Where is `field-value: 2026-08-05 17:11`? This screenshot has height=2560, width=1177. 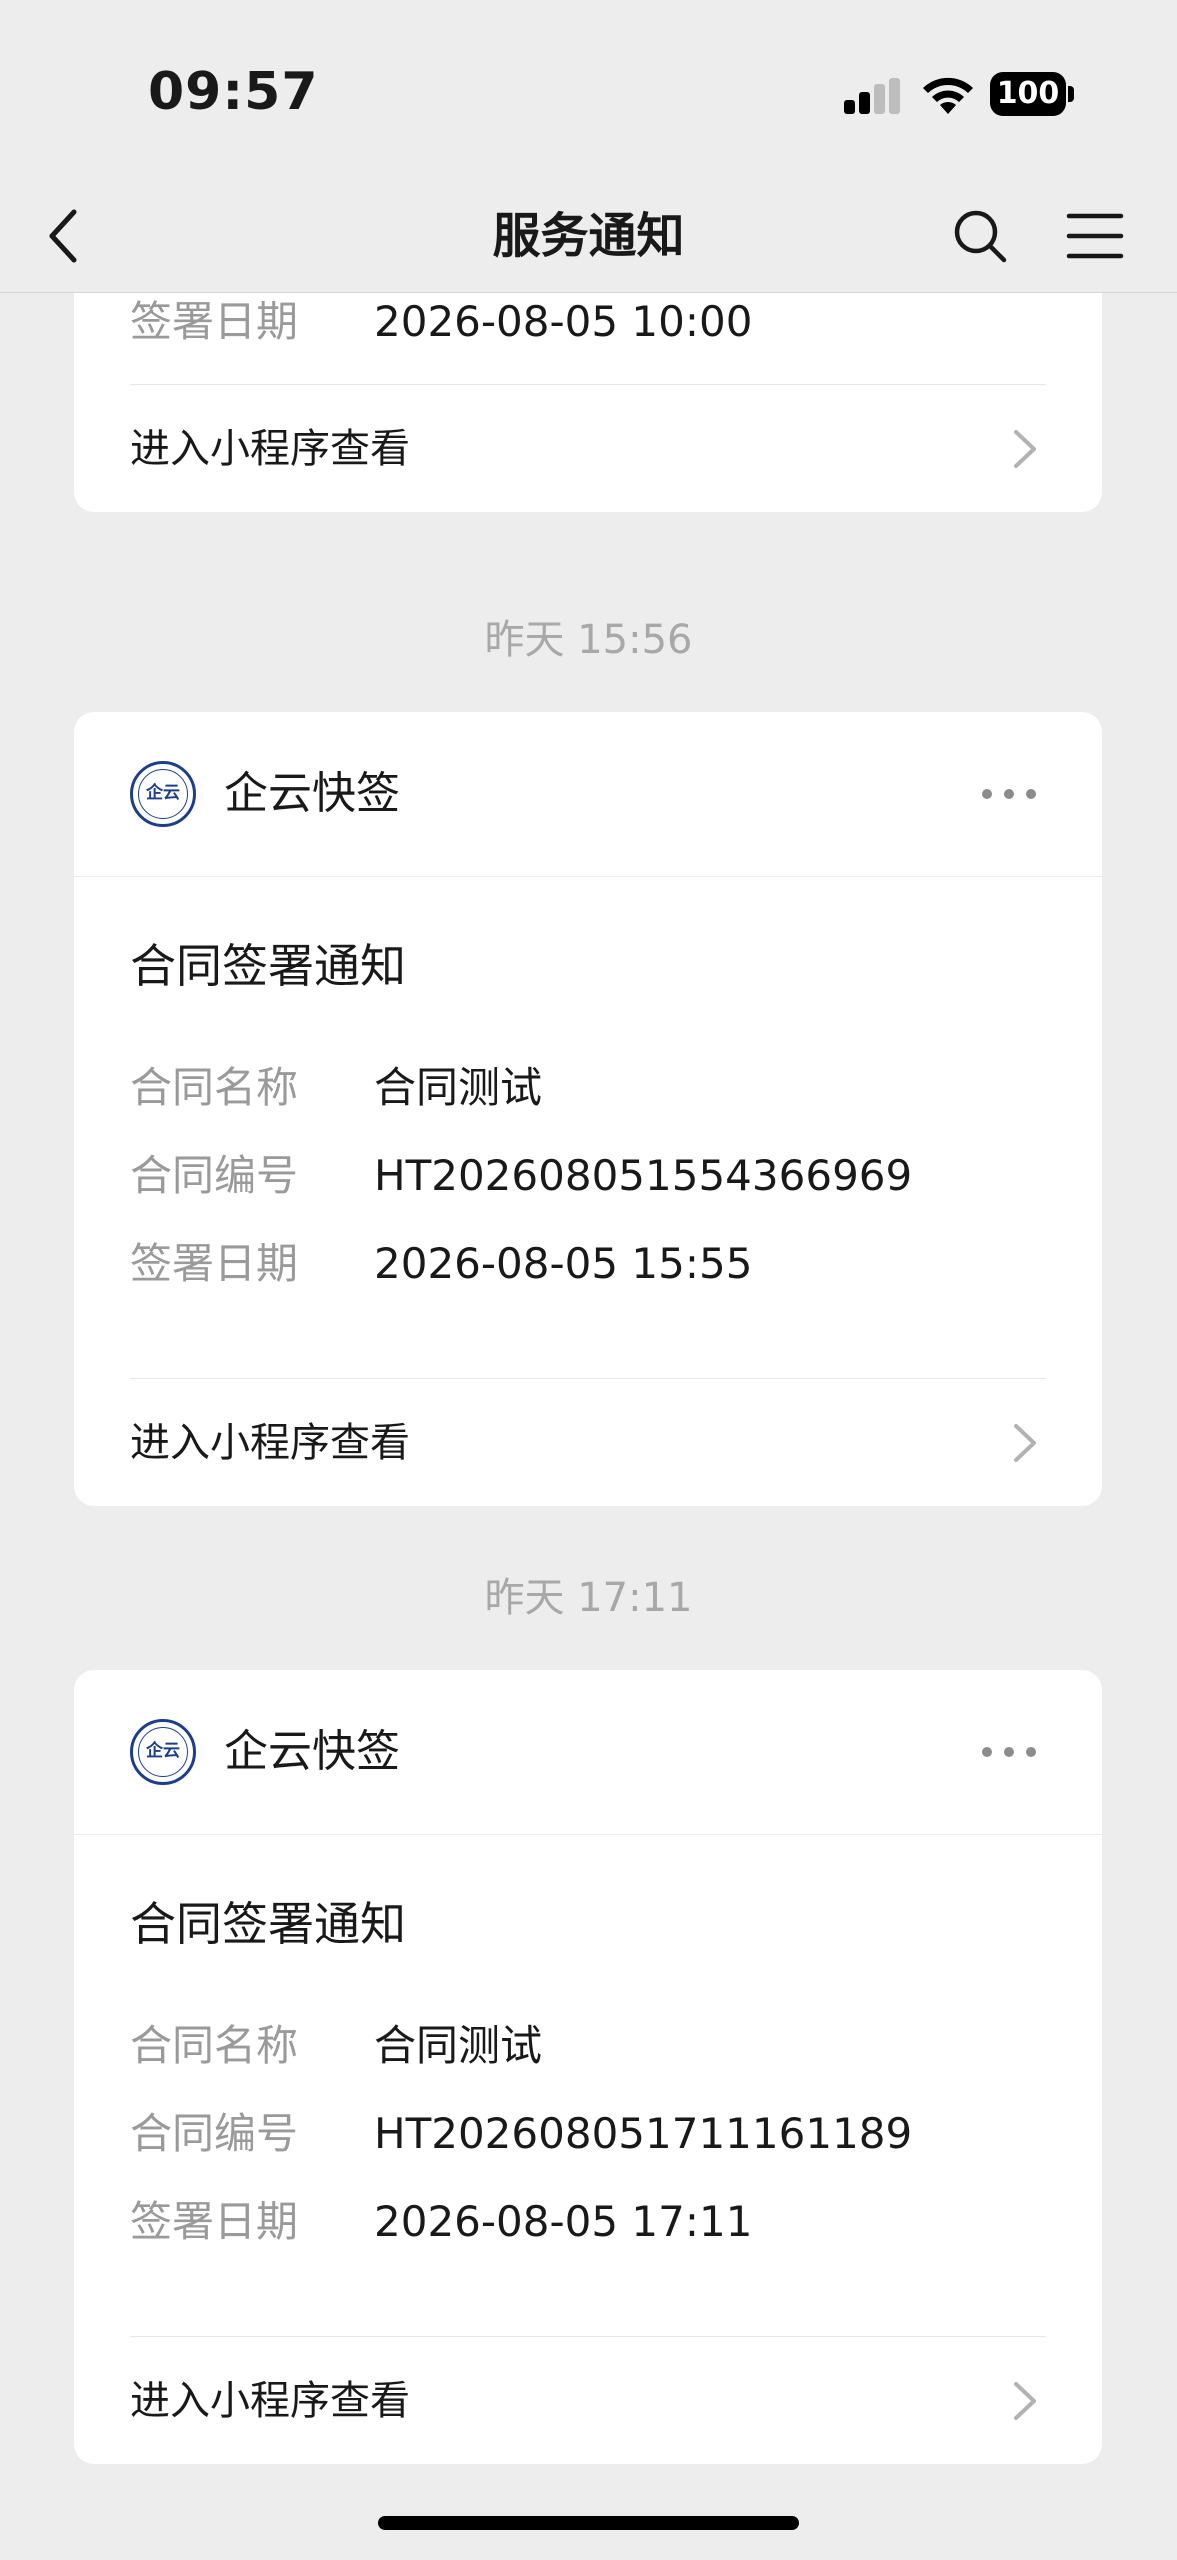
field-value: 2026-08-05 17:11 is located at coordinates (563, 2221).